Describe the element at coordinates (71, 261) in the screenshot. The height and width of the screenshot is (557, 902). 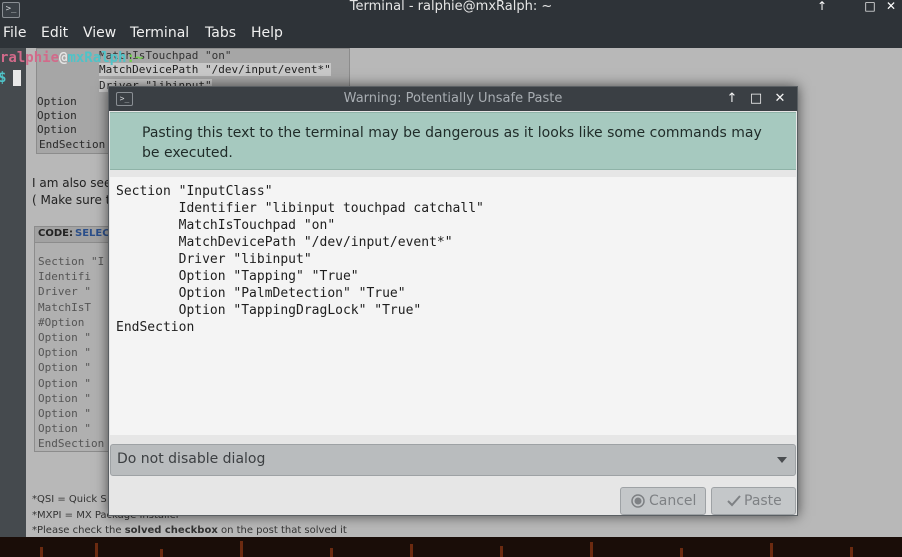
I see `code-line: Section "I` at that location.